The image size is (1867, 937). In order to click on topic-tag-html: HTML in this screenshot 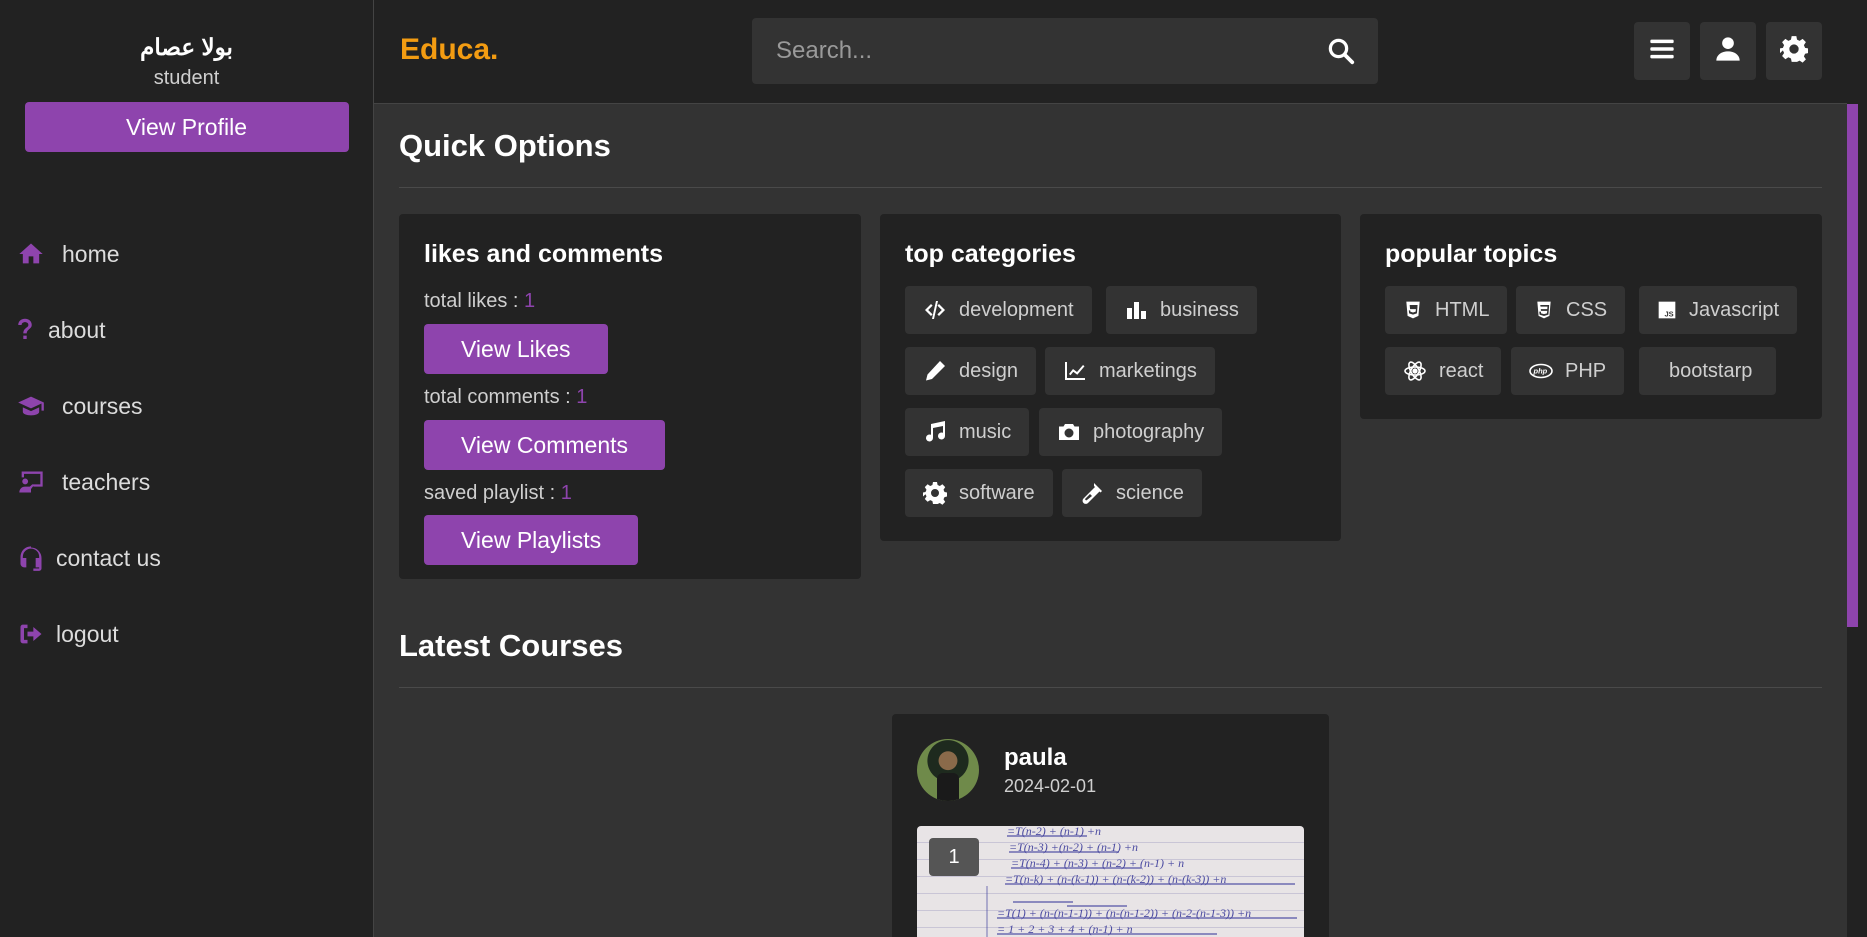, I will do `click(1446, 310)`.